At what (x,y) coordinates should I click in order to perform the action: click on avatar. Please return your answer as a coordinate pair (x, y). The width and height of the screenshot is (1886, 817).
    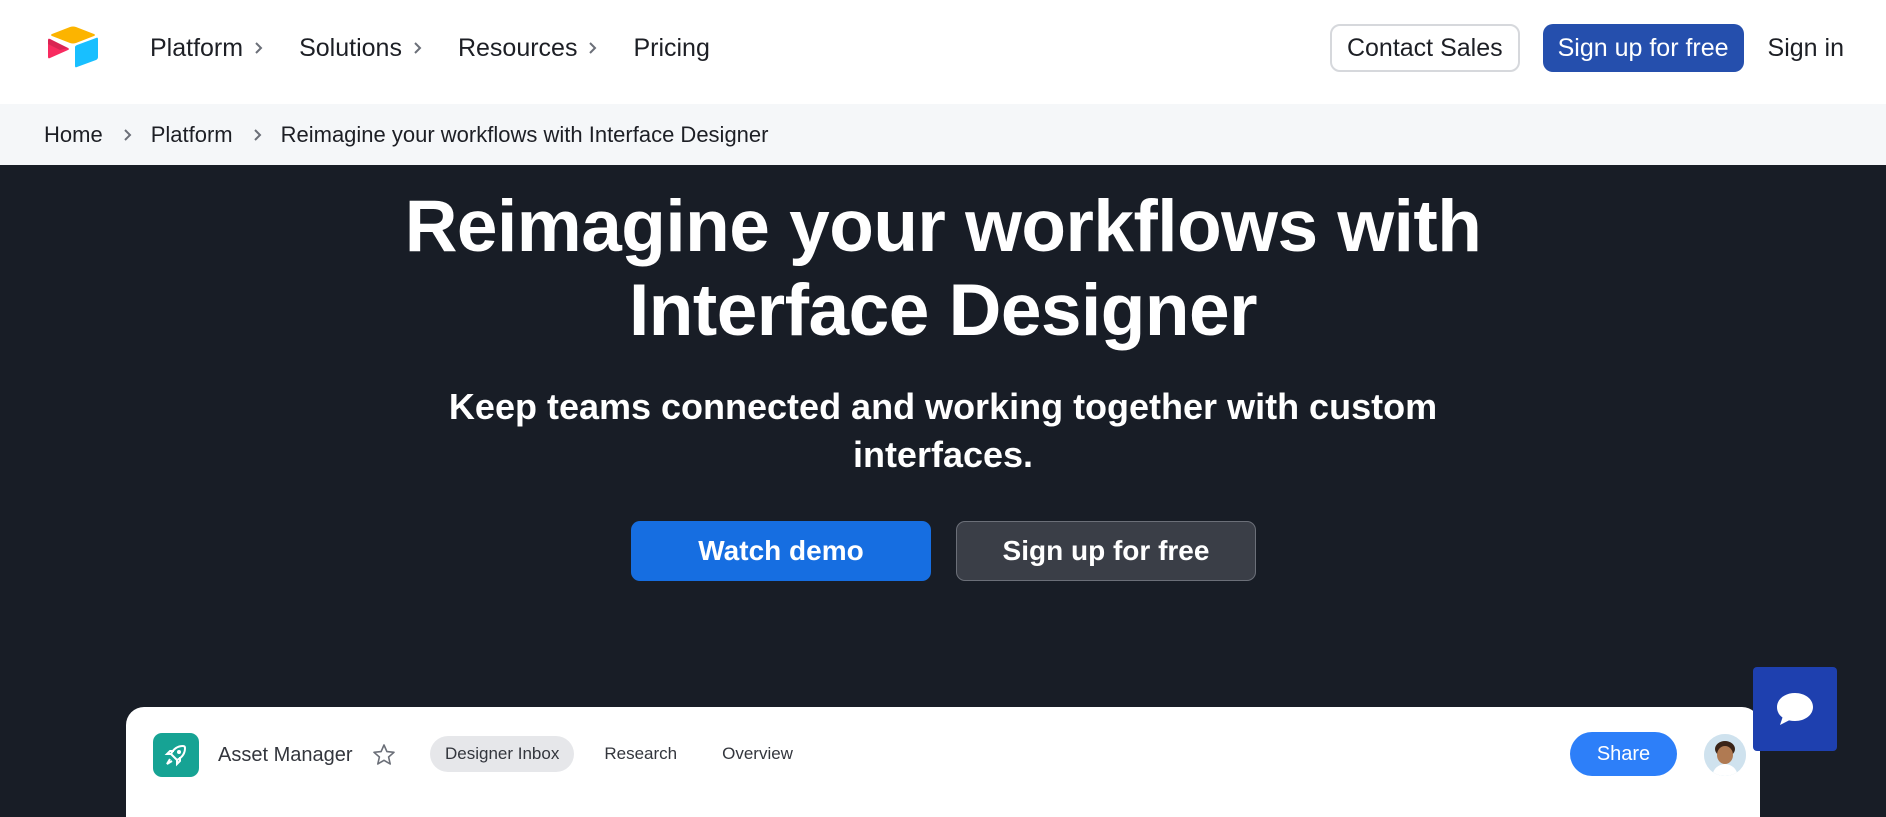
    Looking at the image, I should click on (1725, 755).